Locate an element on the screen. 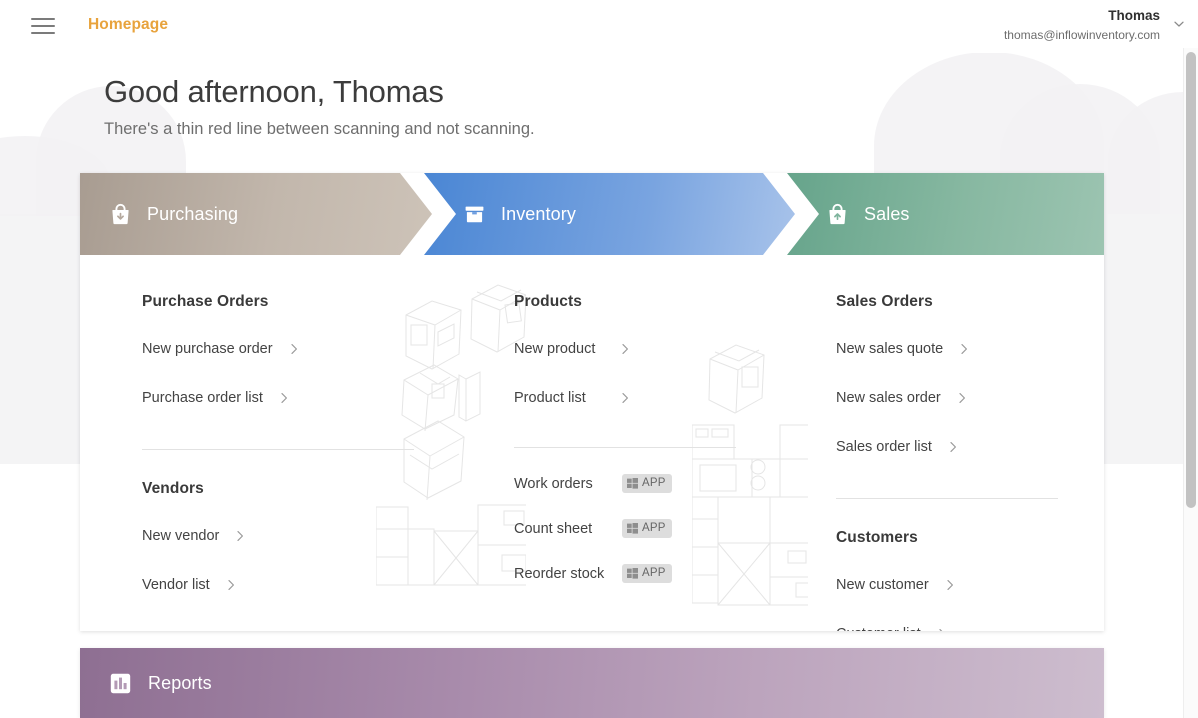 The height and width of the screenshot is (718, 1198). banner-segment-purchasing: Purchasing is located at coordinates (256, 214).